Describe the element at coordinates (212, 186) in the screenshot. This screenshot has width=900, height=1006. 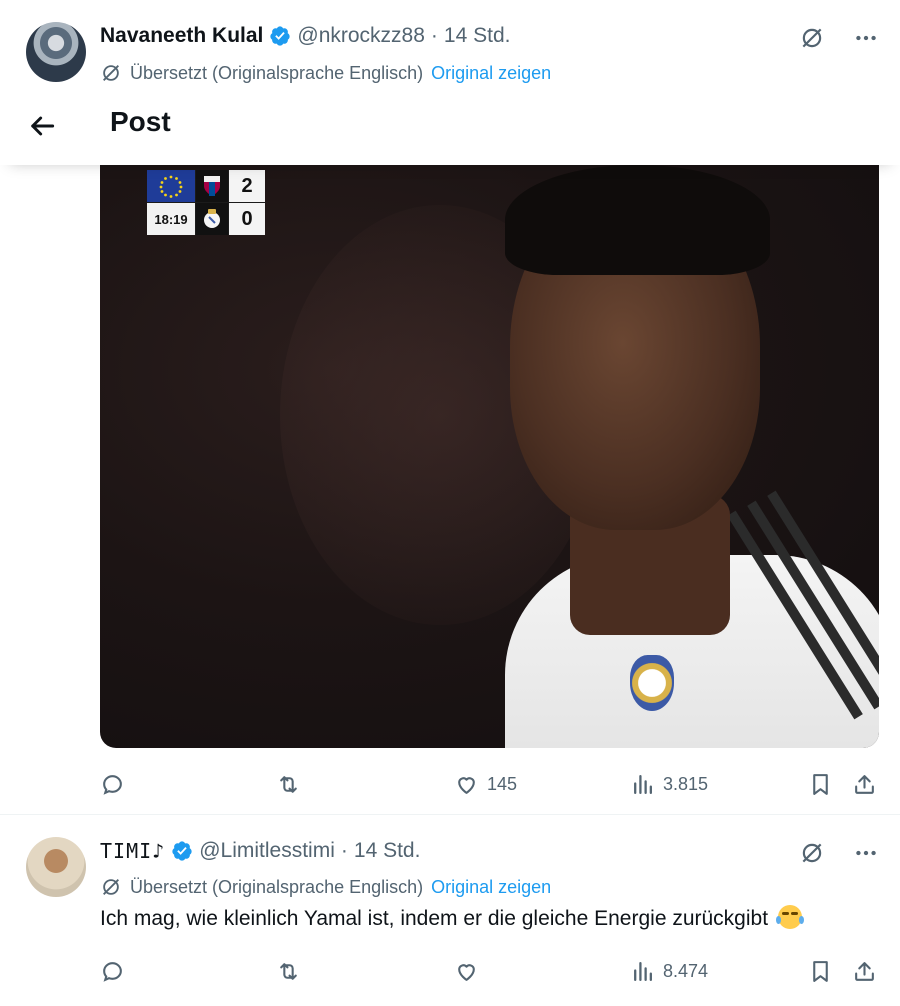
I see `home-team-crest-icon` at that location.